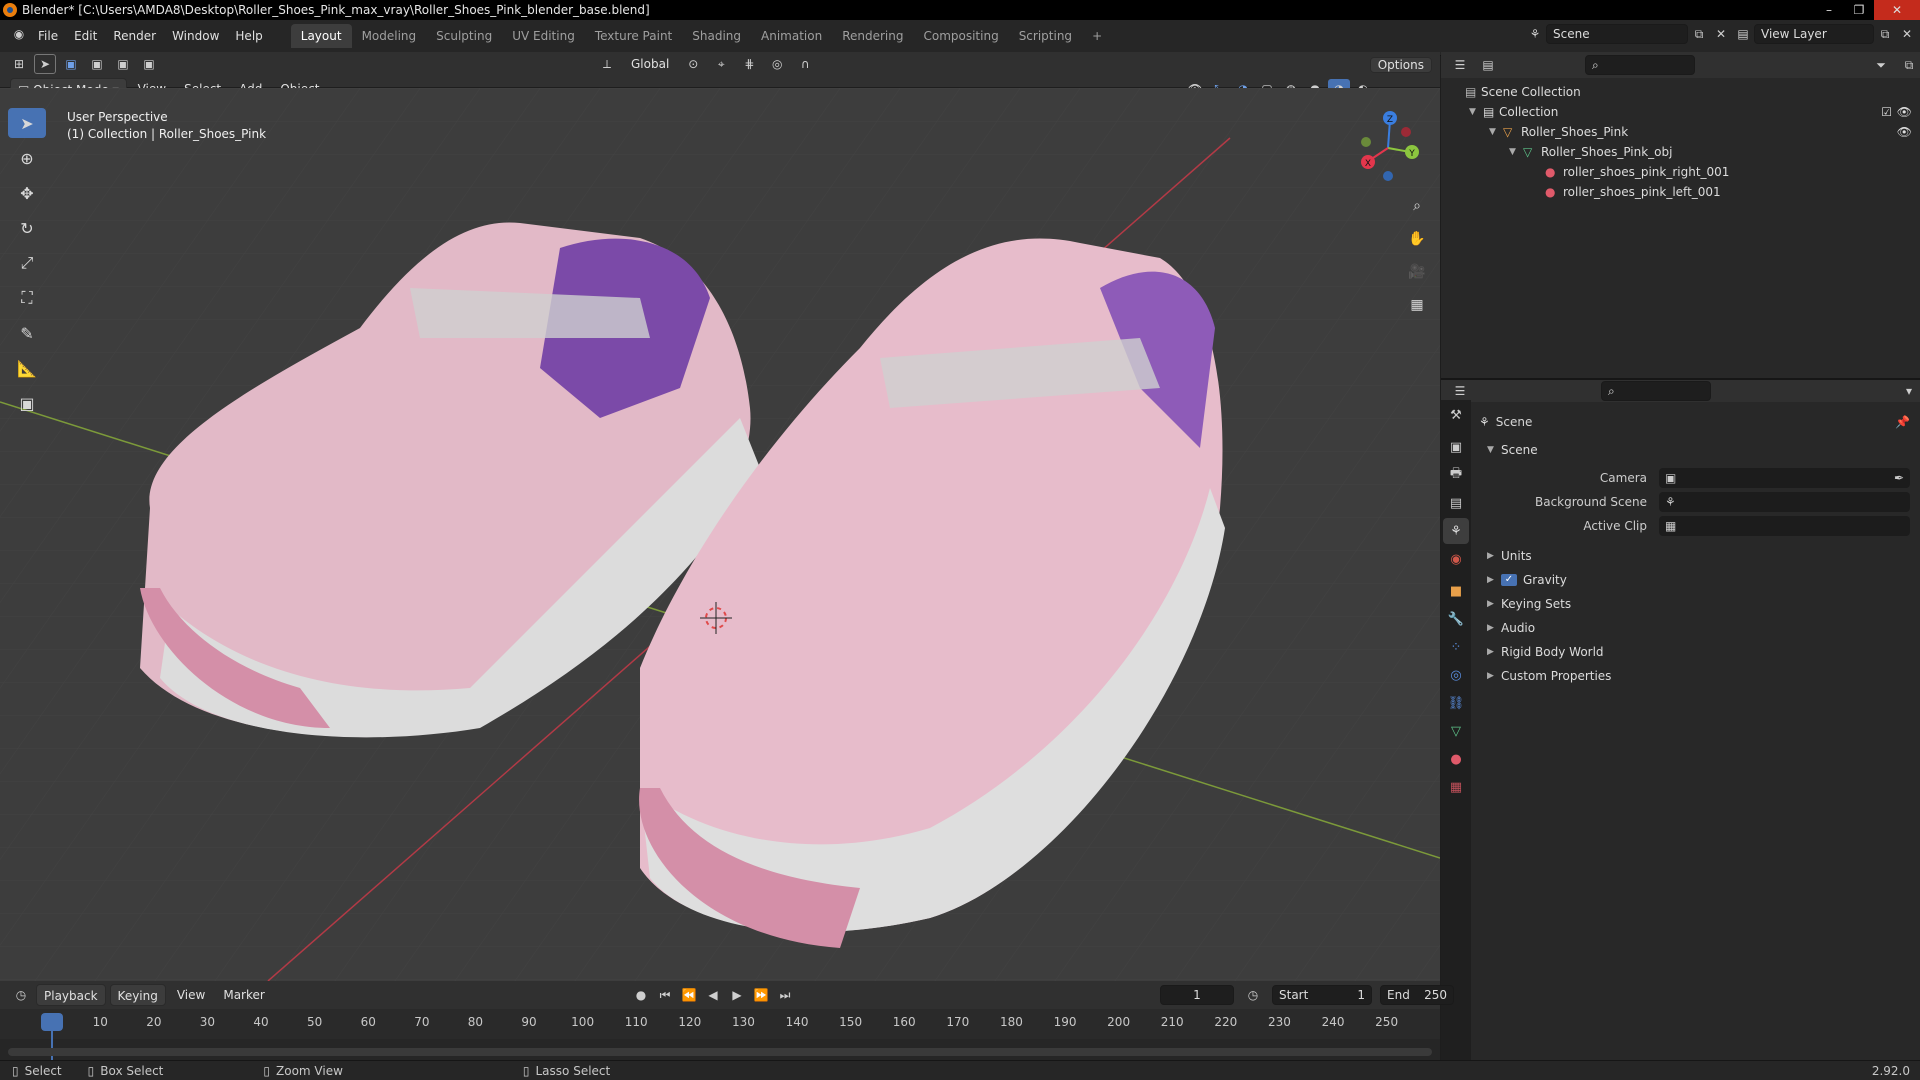 The image size is (1920, 1080). What do you see at coordinates (1097, 36) in the screenshot?
I see `add-workspace-button: +` at bounding box center [1097, 36].